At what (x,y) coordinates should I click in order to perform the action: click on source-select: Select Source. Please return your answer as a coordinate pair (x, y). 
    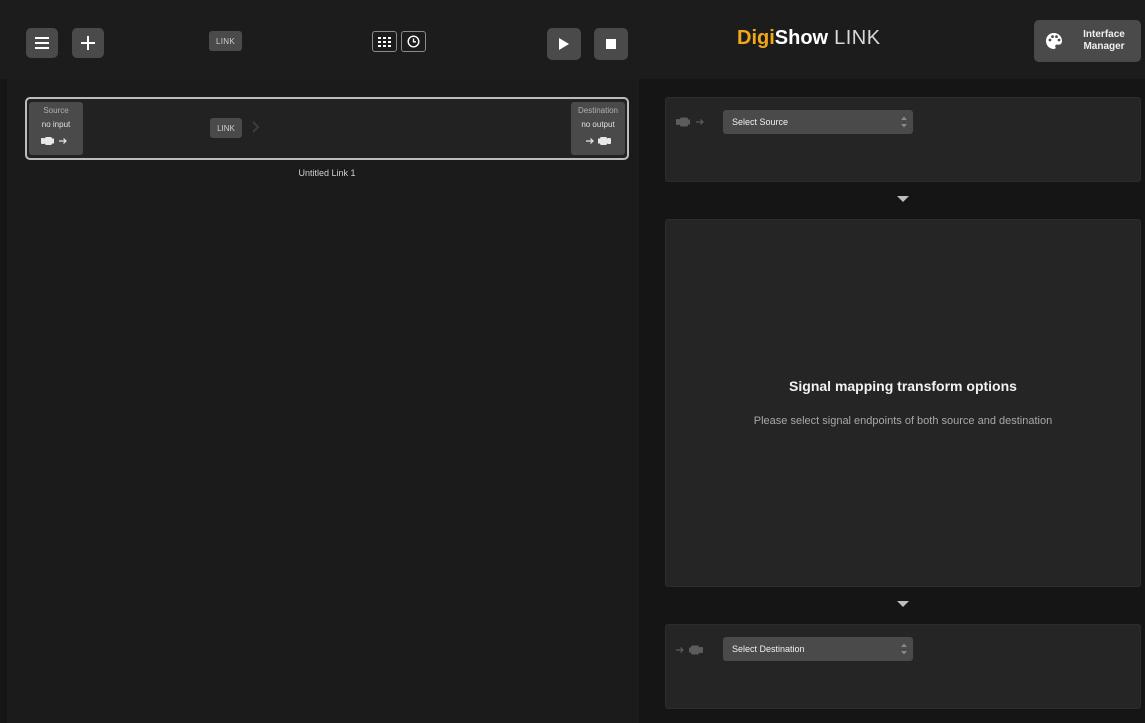
    Looking at the image, I should click on (818, 122).